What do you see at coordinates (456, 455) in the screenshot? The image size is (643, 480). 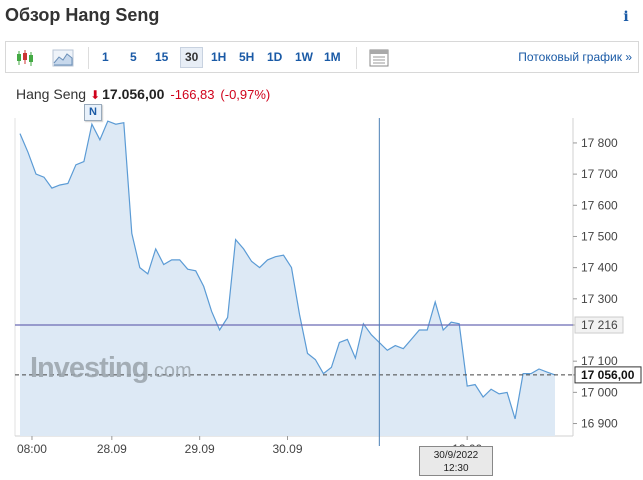 I see `crosshair-date: 30/9/2022` at bounding box center [456, 455].